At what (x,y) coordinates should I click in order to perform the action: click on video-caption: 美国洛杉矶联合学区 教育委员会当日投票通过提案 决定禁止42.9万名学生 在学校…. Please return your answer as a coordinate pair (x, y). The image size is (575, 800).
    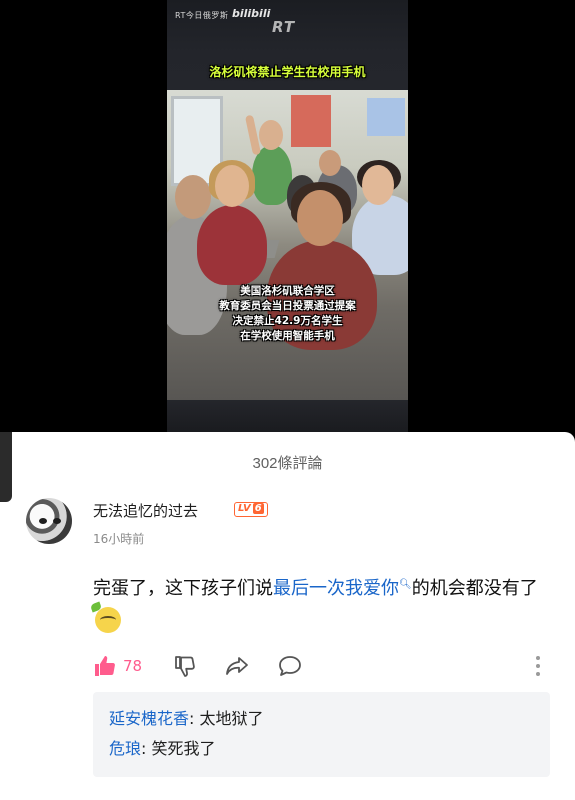
    Looking at the image, I should click on (287, 314).